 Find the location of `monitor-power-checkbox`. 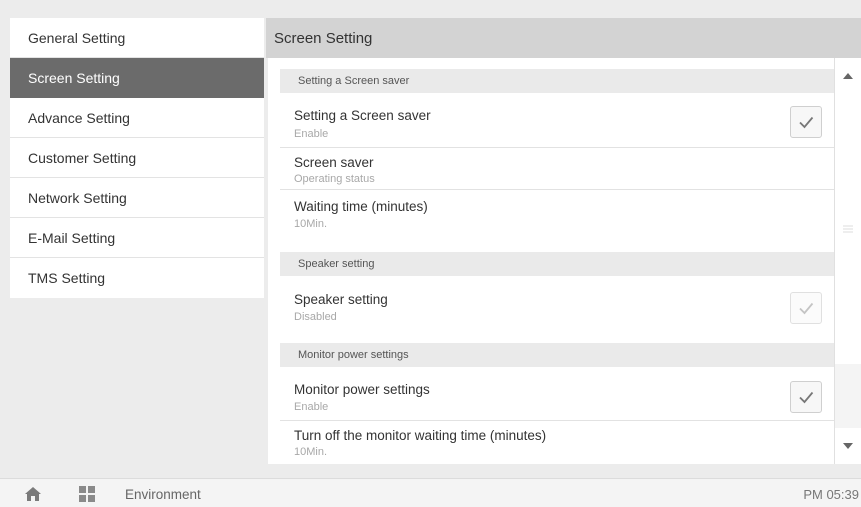

monitor-power-checkbox is located at coordinates (806, 397).